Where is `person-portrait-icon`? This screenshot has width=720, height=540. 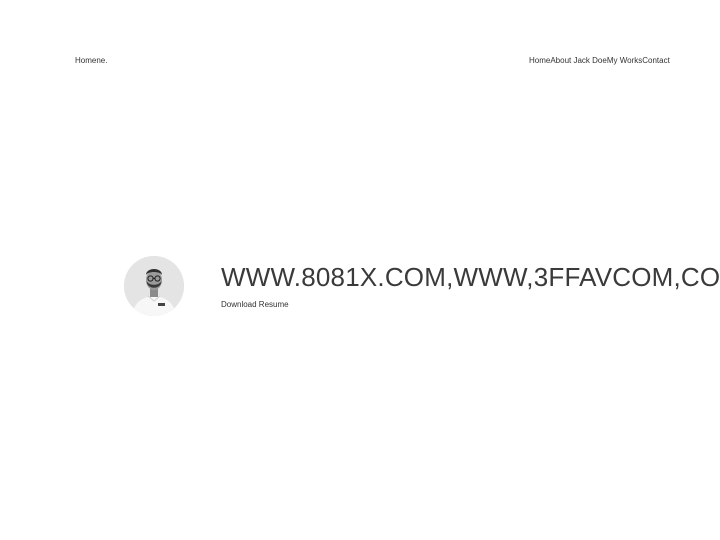
person-portrait-icon is located at coordinates (154, 286).